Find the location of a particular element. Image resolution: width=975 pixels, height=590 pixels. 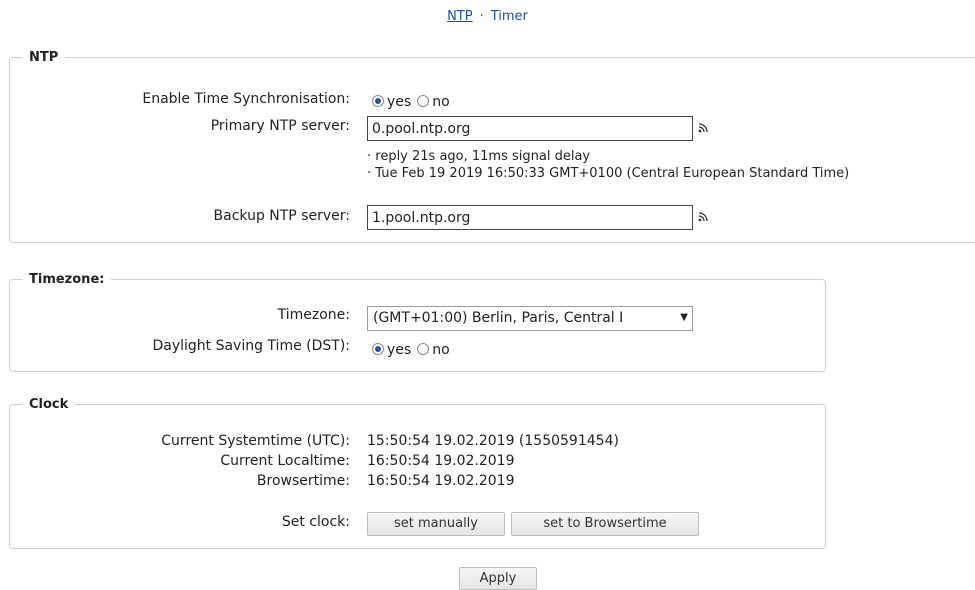

backup-ntp-input is located at coordinates (530, 217).